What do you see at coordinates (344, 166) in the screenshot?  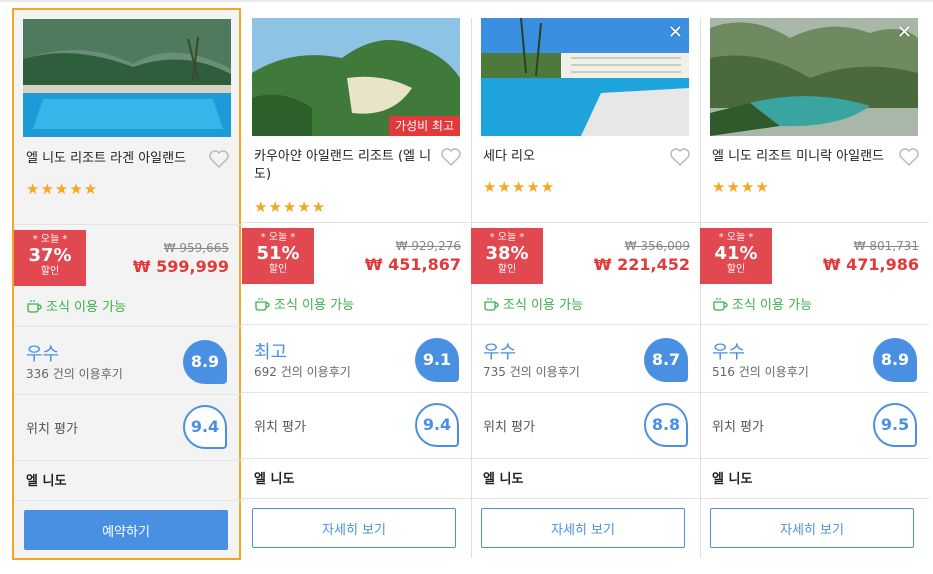 I see `hotel-name: 카우아얀 아일랜드 리조트 (엘 니도)` at bounding box center [344, 166].